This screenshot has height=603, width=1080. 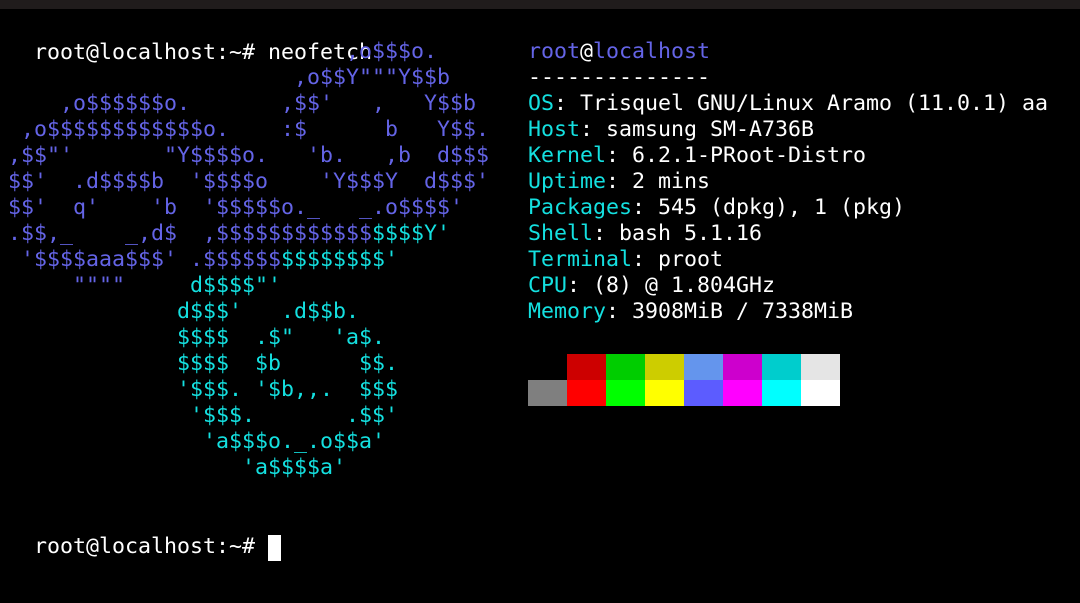 I want to click on ascii-logo-row: .$$,_ _,d$ ,$$$$$$$$$$$$$$$$Y', so click(x=248, y=234).